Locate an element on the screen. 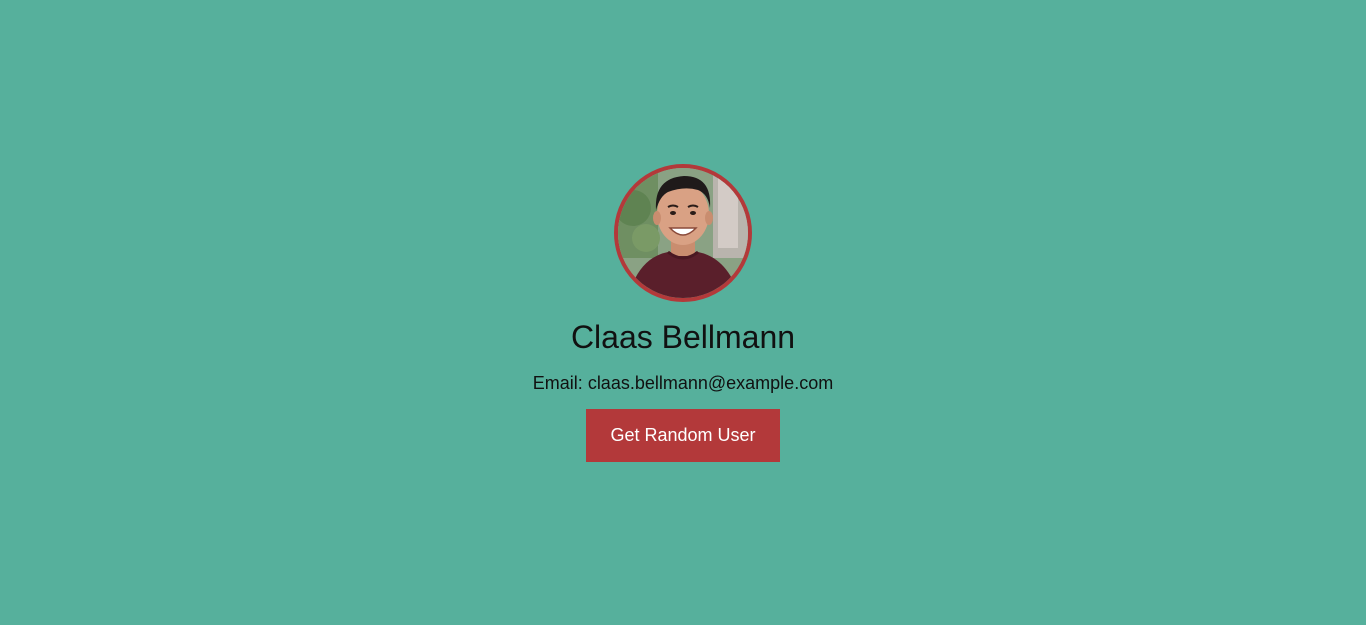 The height and width of the screenshot is (625, 1366). user-avatar is located at coordinates (683, 233).